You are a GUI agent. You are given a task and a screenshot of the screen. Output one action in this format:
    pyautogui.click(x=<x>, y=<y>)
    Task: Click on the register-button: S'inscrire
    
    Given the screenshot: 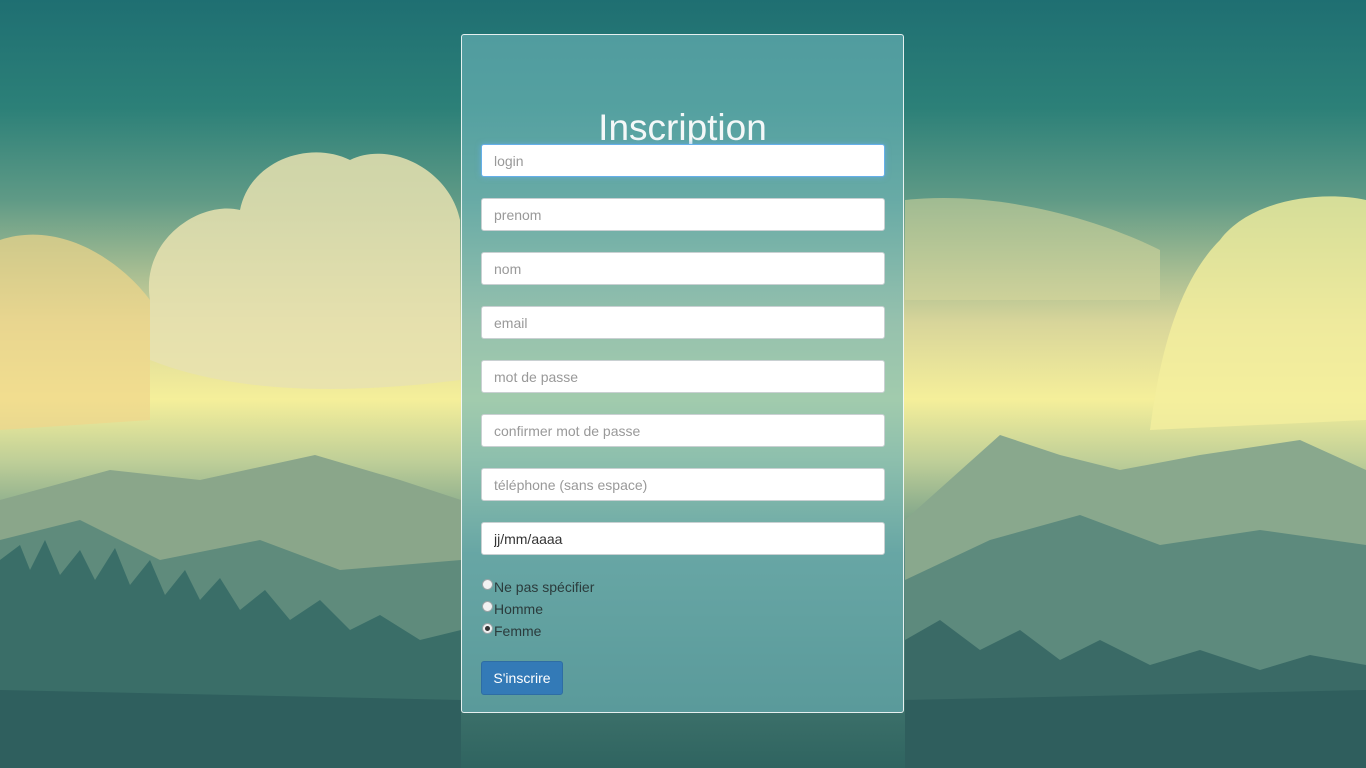 What is the action you would take?
    pyautogui.click(x=522, y=678)
    